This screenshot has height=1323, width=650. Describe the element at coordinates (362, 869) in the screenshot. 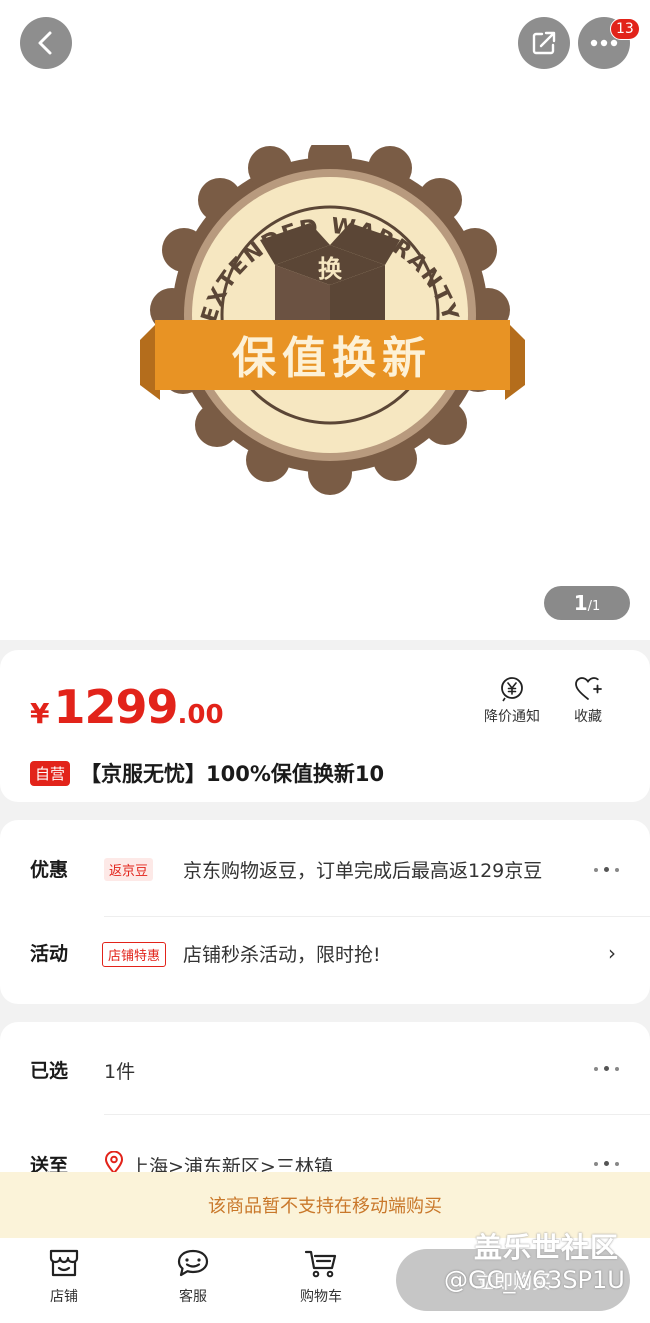

I see `discount-text: 京东购物返豆，订单完成后最高返129京豆` at that location.